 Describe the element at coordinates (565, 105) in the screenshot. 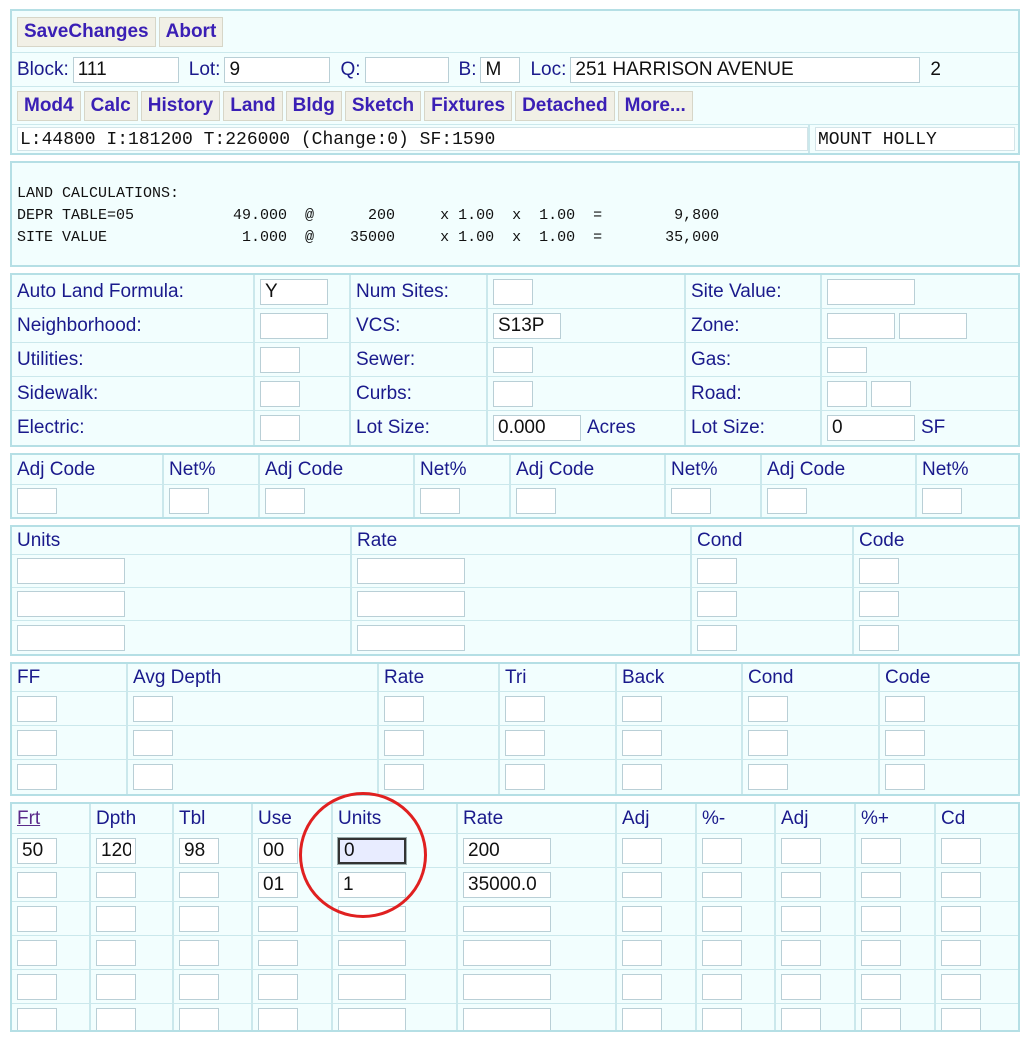

I see `detached-button: Detached` at that location.